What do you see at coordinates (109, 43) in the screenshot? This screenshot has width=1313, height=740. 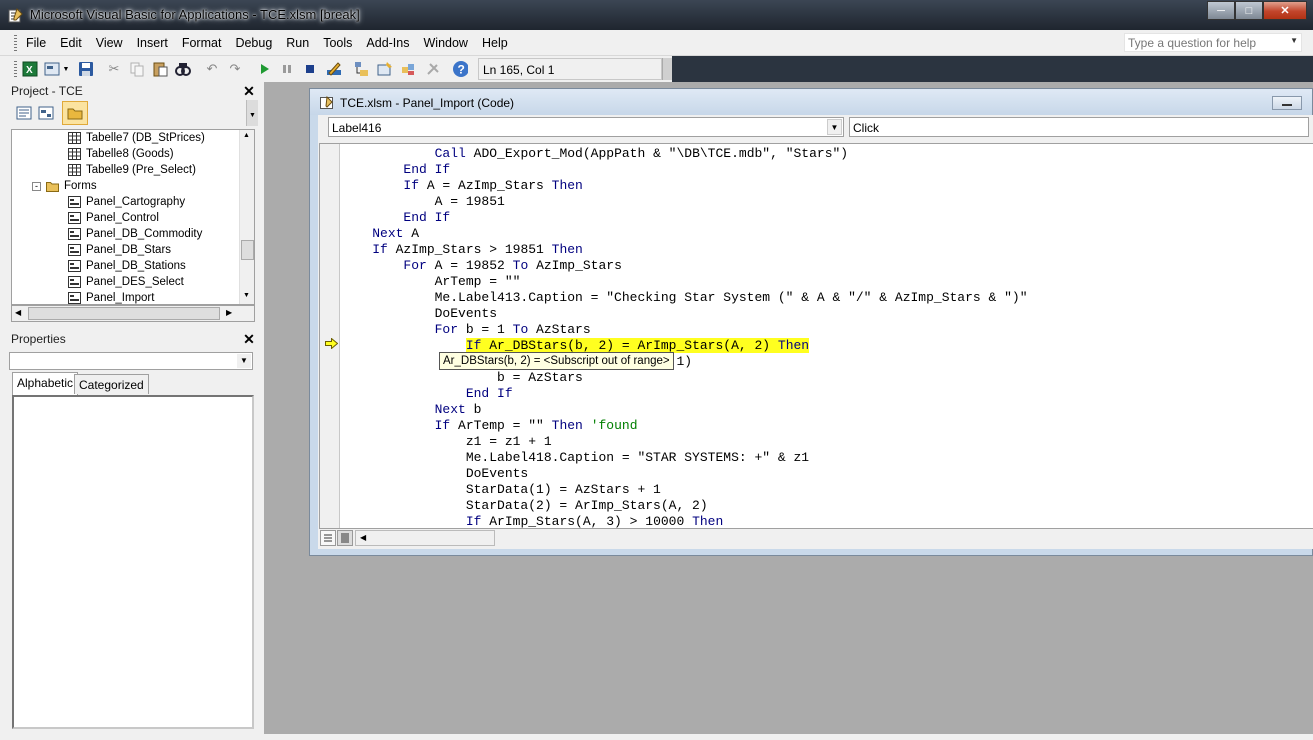 I see `menu-view: View` at bounding box center [109, 43].